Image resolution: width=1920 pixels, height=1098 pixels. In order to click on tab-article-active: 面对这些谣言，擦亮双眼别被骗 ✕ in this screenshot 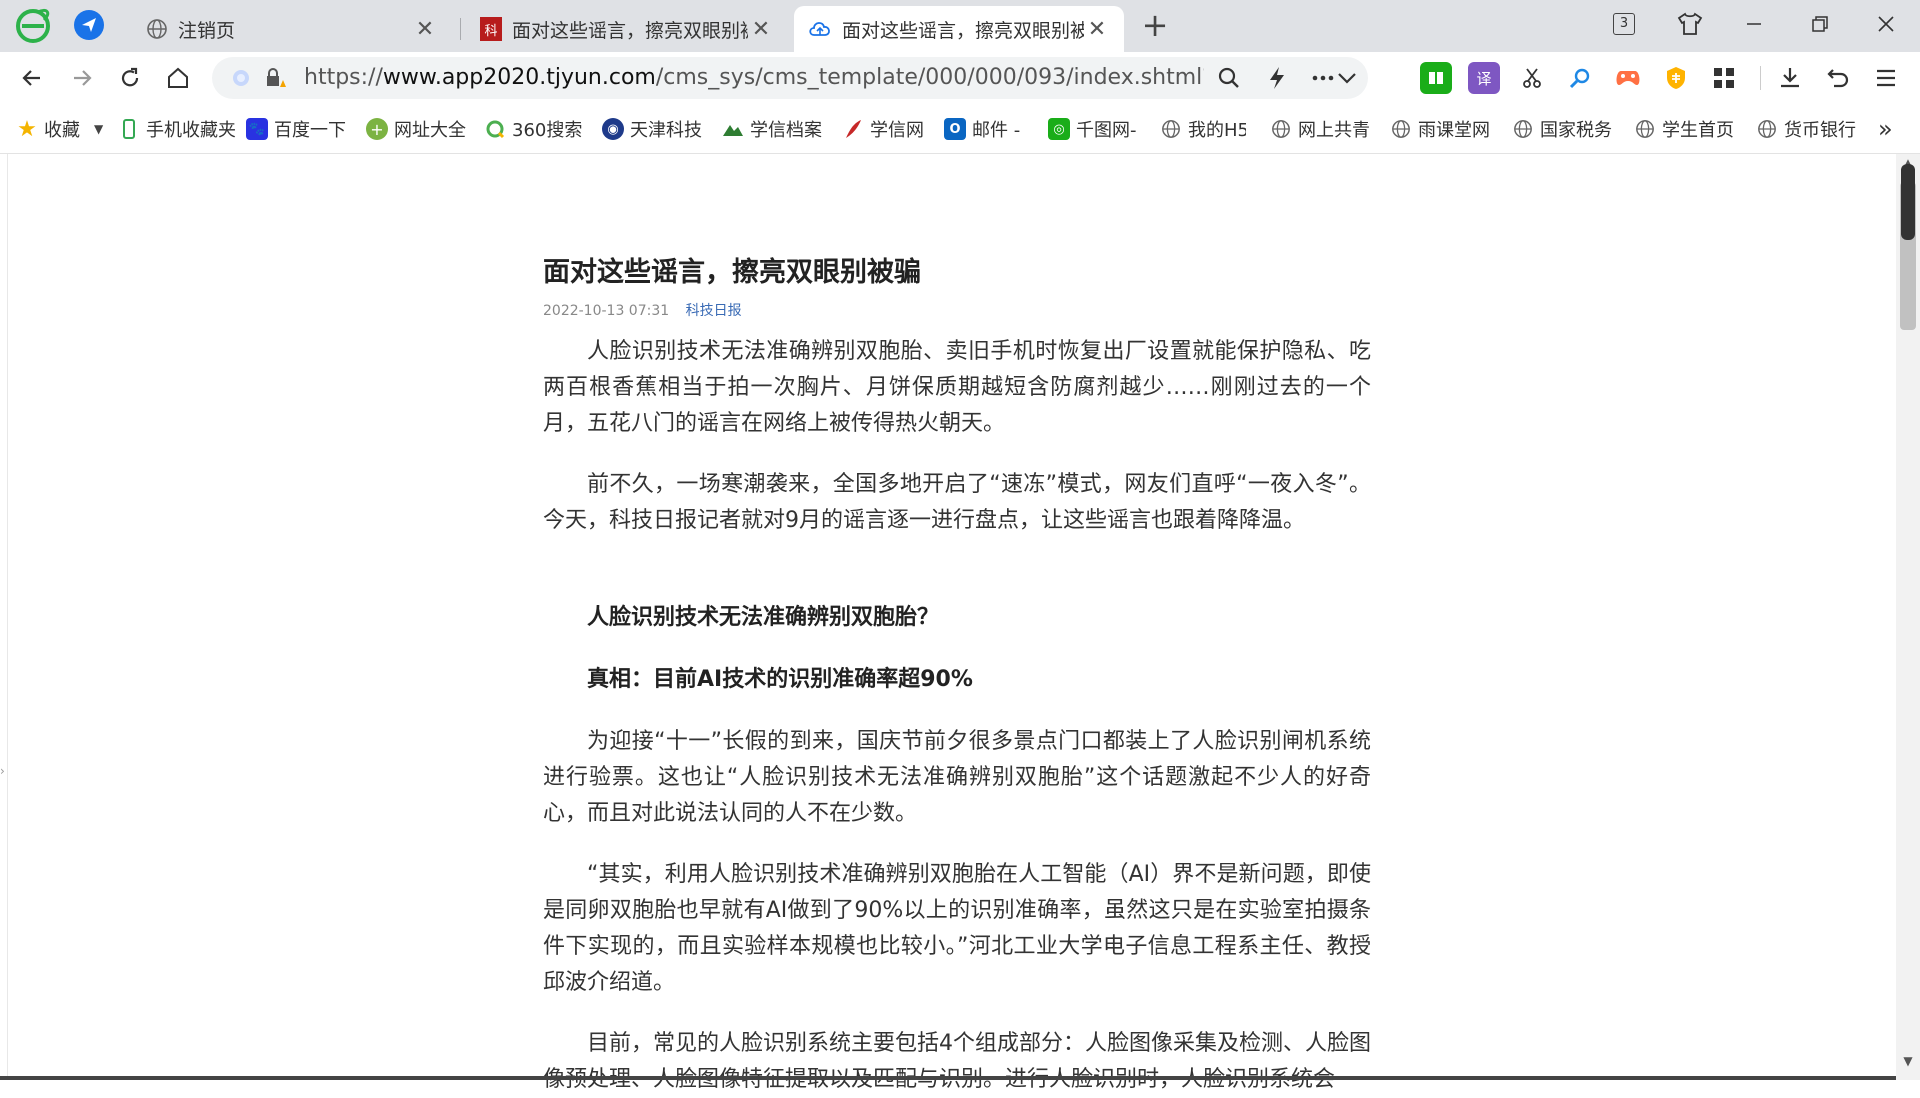, I will do `click(959, 29)`.